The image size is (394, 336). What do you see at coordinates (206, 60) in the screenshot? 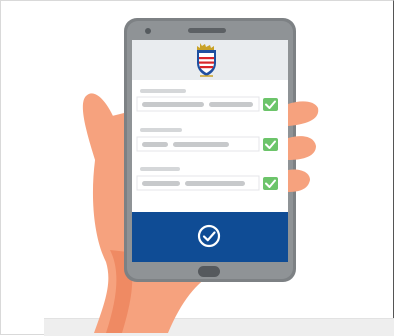
I see `hessen-coat-of-arms-icon` at bounding box center [206, 60].